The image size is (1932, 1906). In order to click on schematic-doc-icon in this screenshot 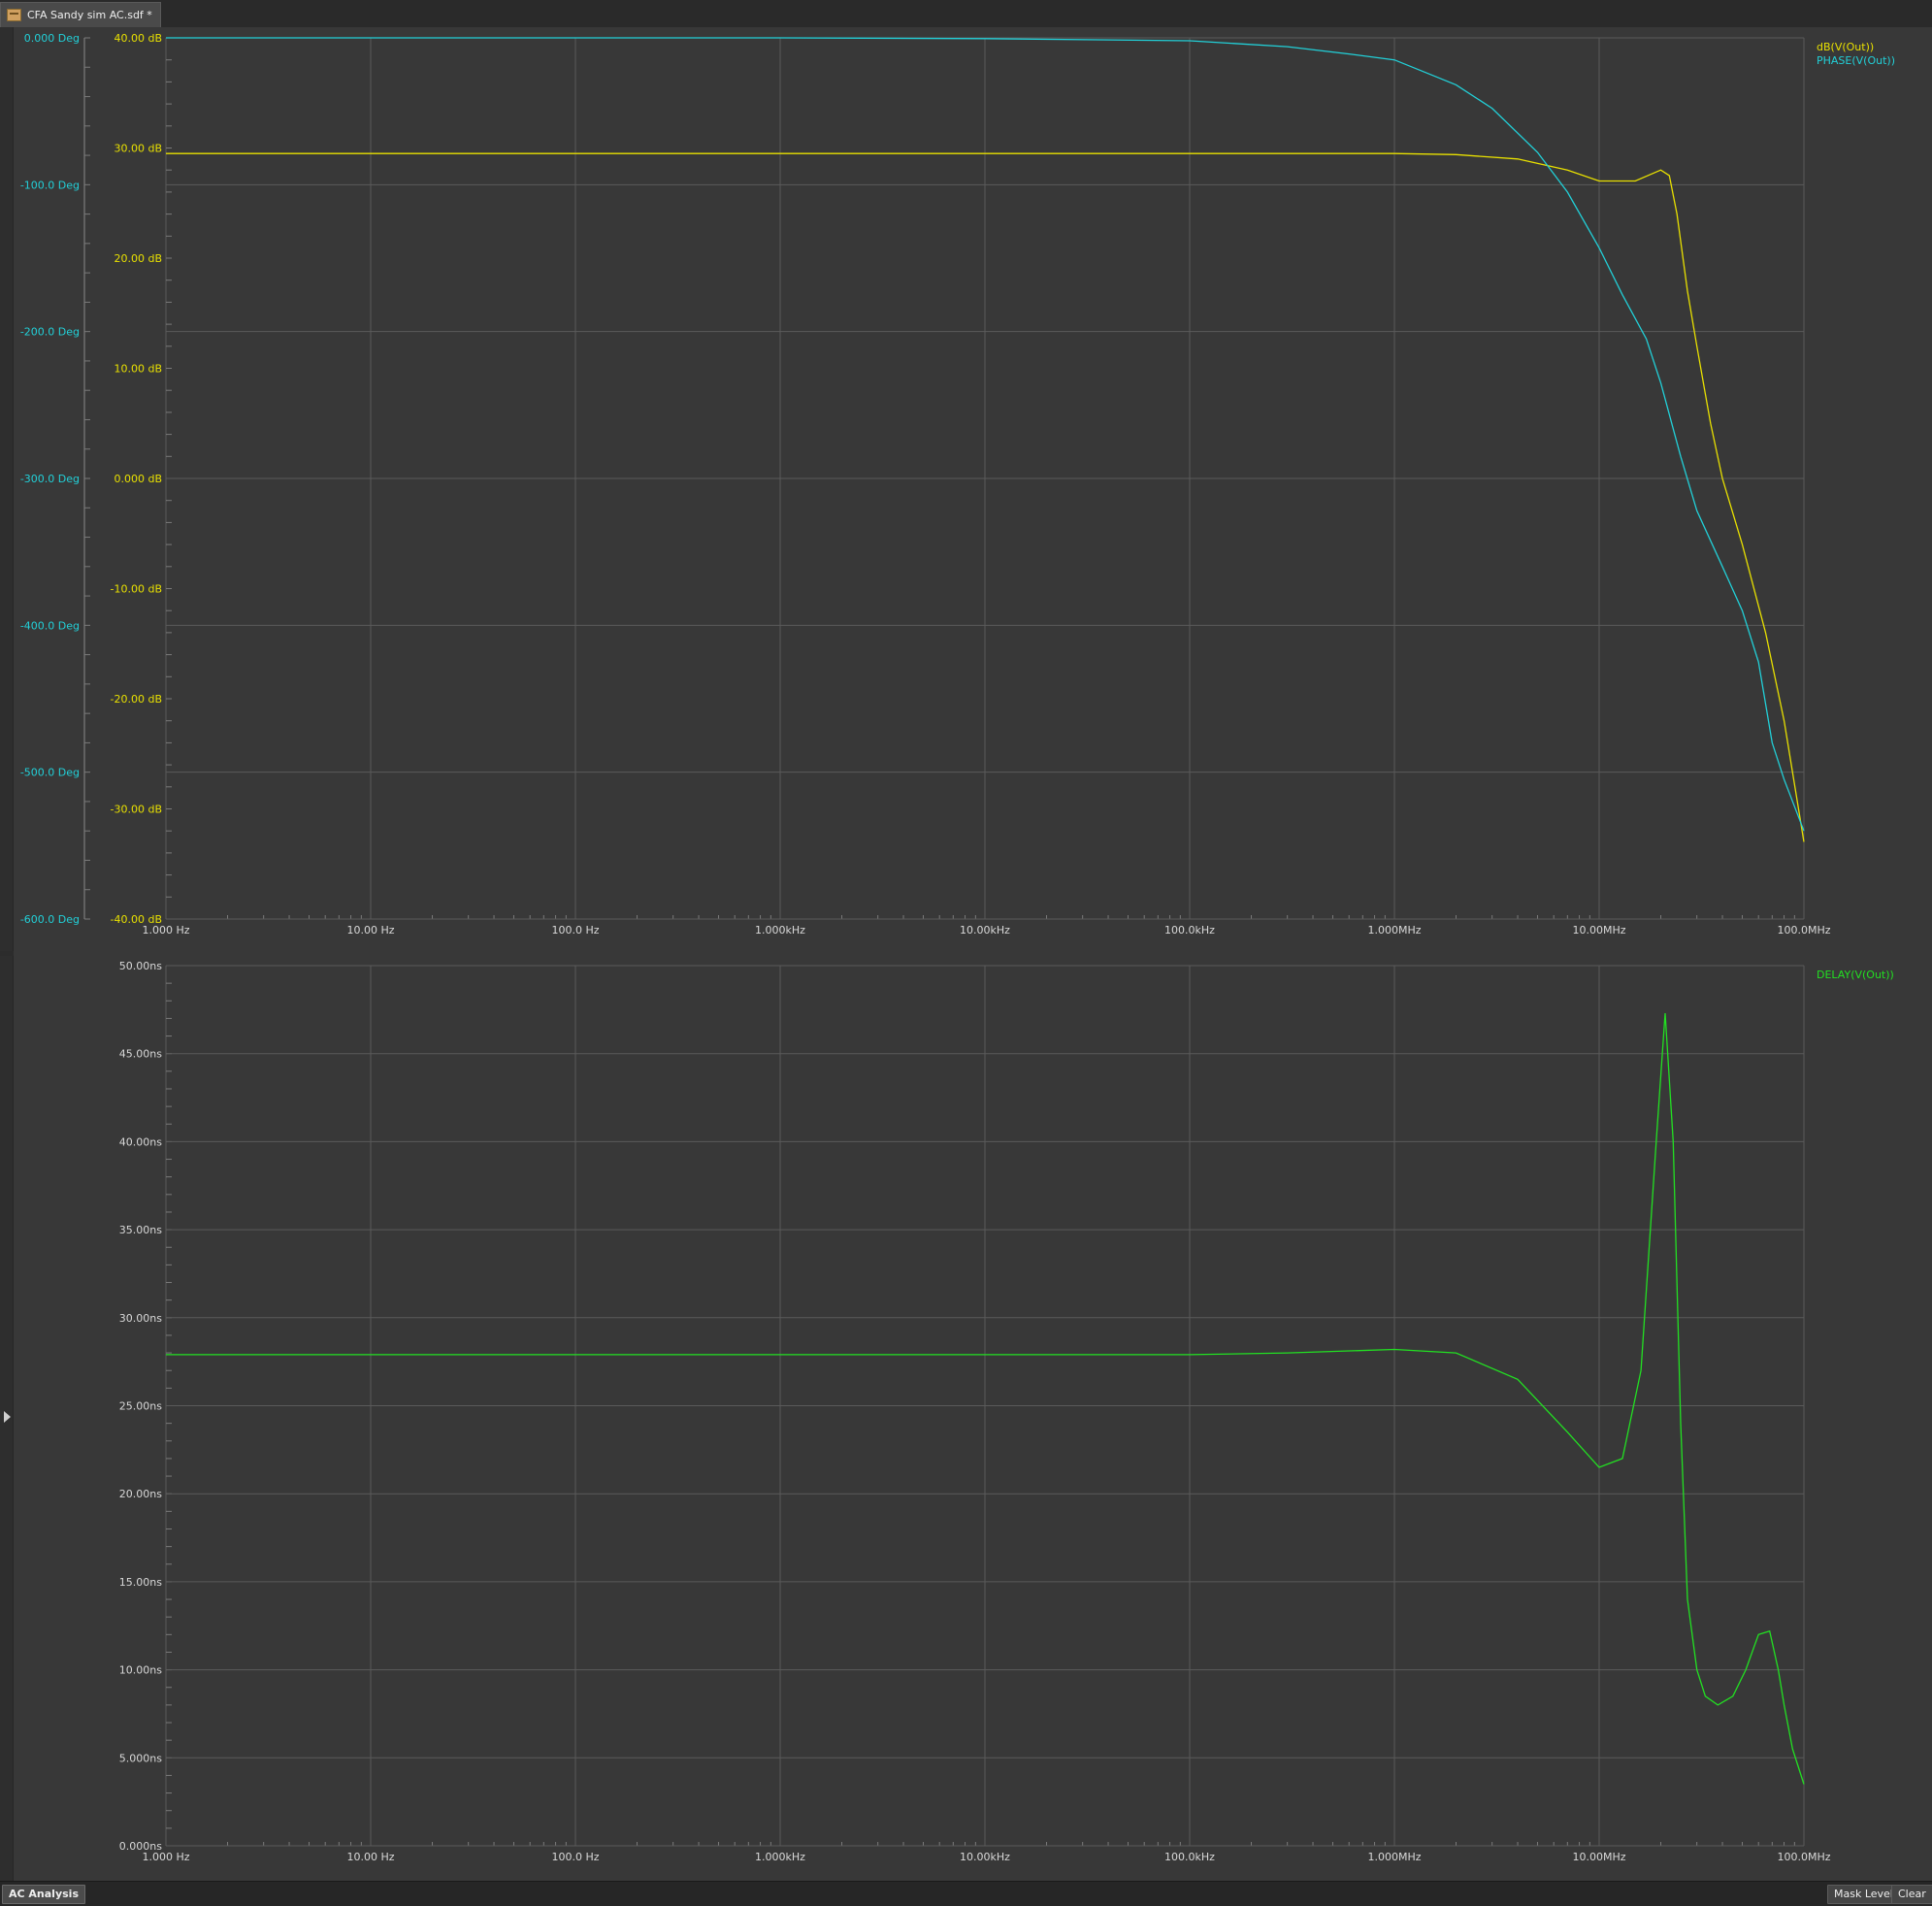, I will do `click(14, 15)`.